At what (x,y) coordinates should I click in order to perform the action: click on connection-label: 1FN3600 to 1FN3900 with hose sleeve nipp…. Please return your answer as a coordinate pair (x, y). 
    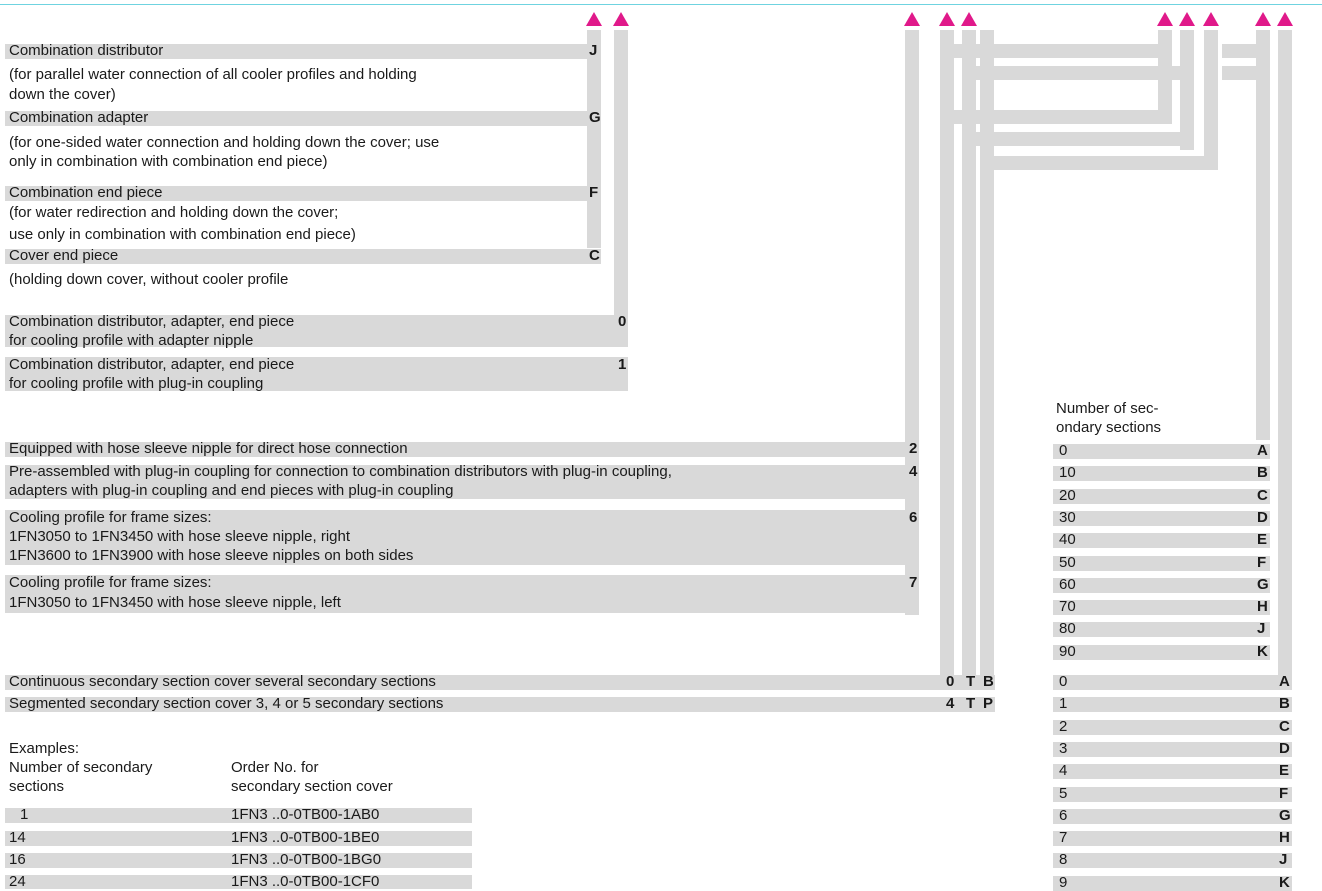
    Looking at the image, I should click on (211, 555).